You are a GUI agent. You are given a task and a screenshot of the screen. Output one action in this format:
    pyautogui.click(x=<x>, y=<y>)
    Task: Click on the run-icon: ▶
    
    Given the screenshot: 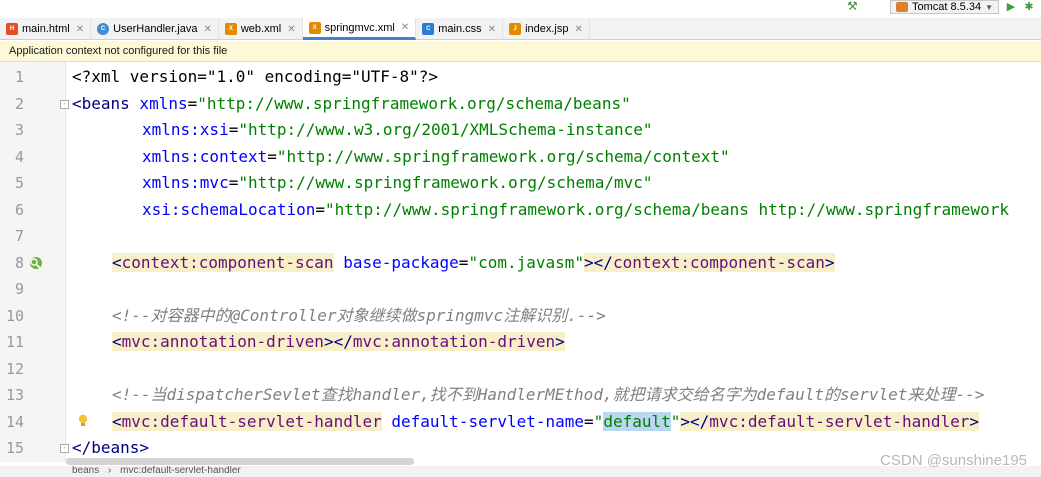 What is the action you would take?
    pyautogui.click(x=1011, y=7)
    